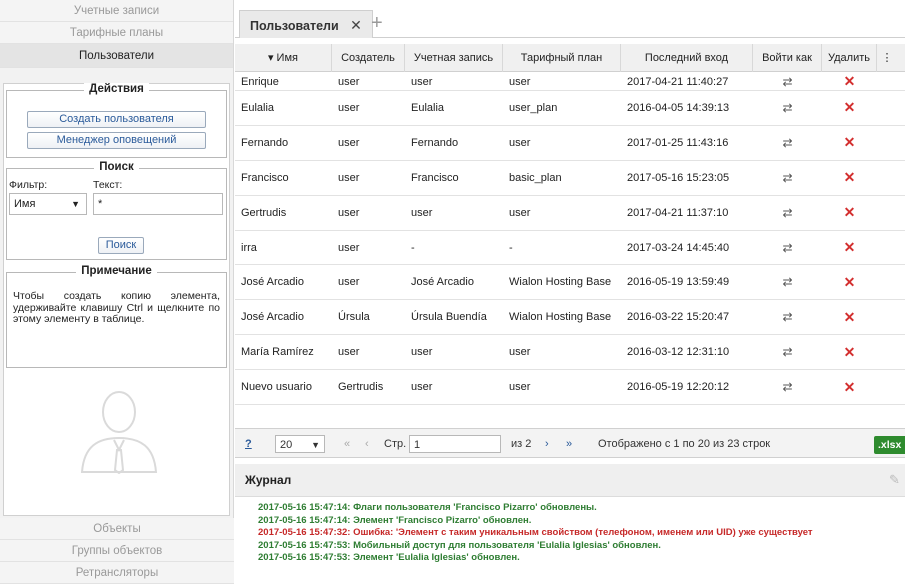 The width and height of the screenshot is (905, 584). I want to click on tab-users: Пользователи ✕, so click(306, 24).